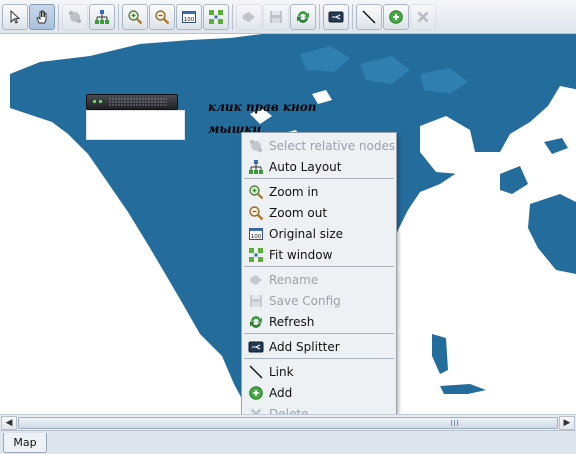 The height and width of the screenshot is (454, 576). I want to click on menu-item-original-size: 100 Original size, so click(319, 233).